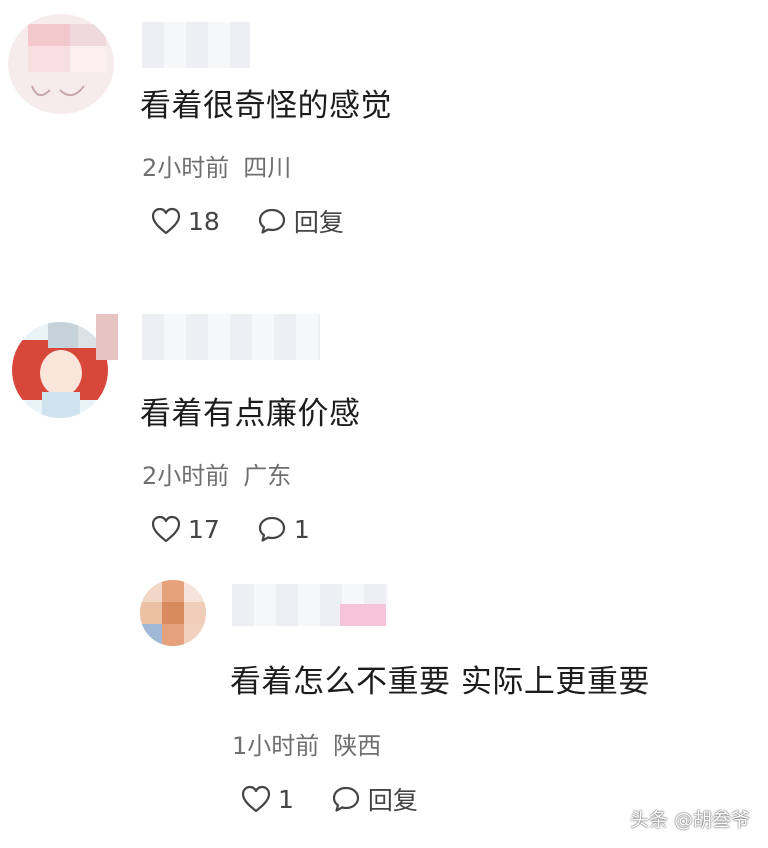 This screenshot has height=848, width=768. What do you see at coordinates (250, 414) in the screenshot?
I see `comment-text: 看着有点廉价感` at bounding box center [250, 414].